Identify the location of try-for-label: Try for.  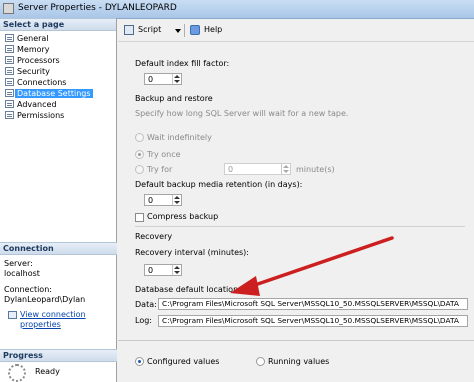
(160, 169).